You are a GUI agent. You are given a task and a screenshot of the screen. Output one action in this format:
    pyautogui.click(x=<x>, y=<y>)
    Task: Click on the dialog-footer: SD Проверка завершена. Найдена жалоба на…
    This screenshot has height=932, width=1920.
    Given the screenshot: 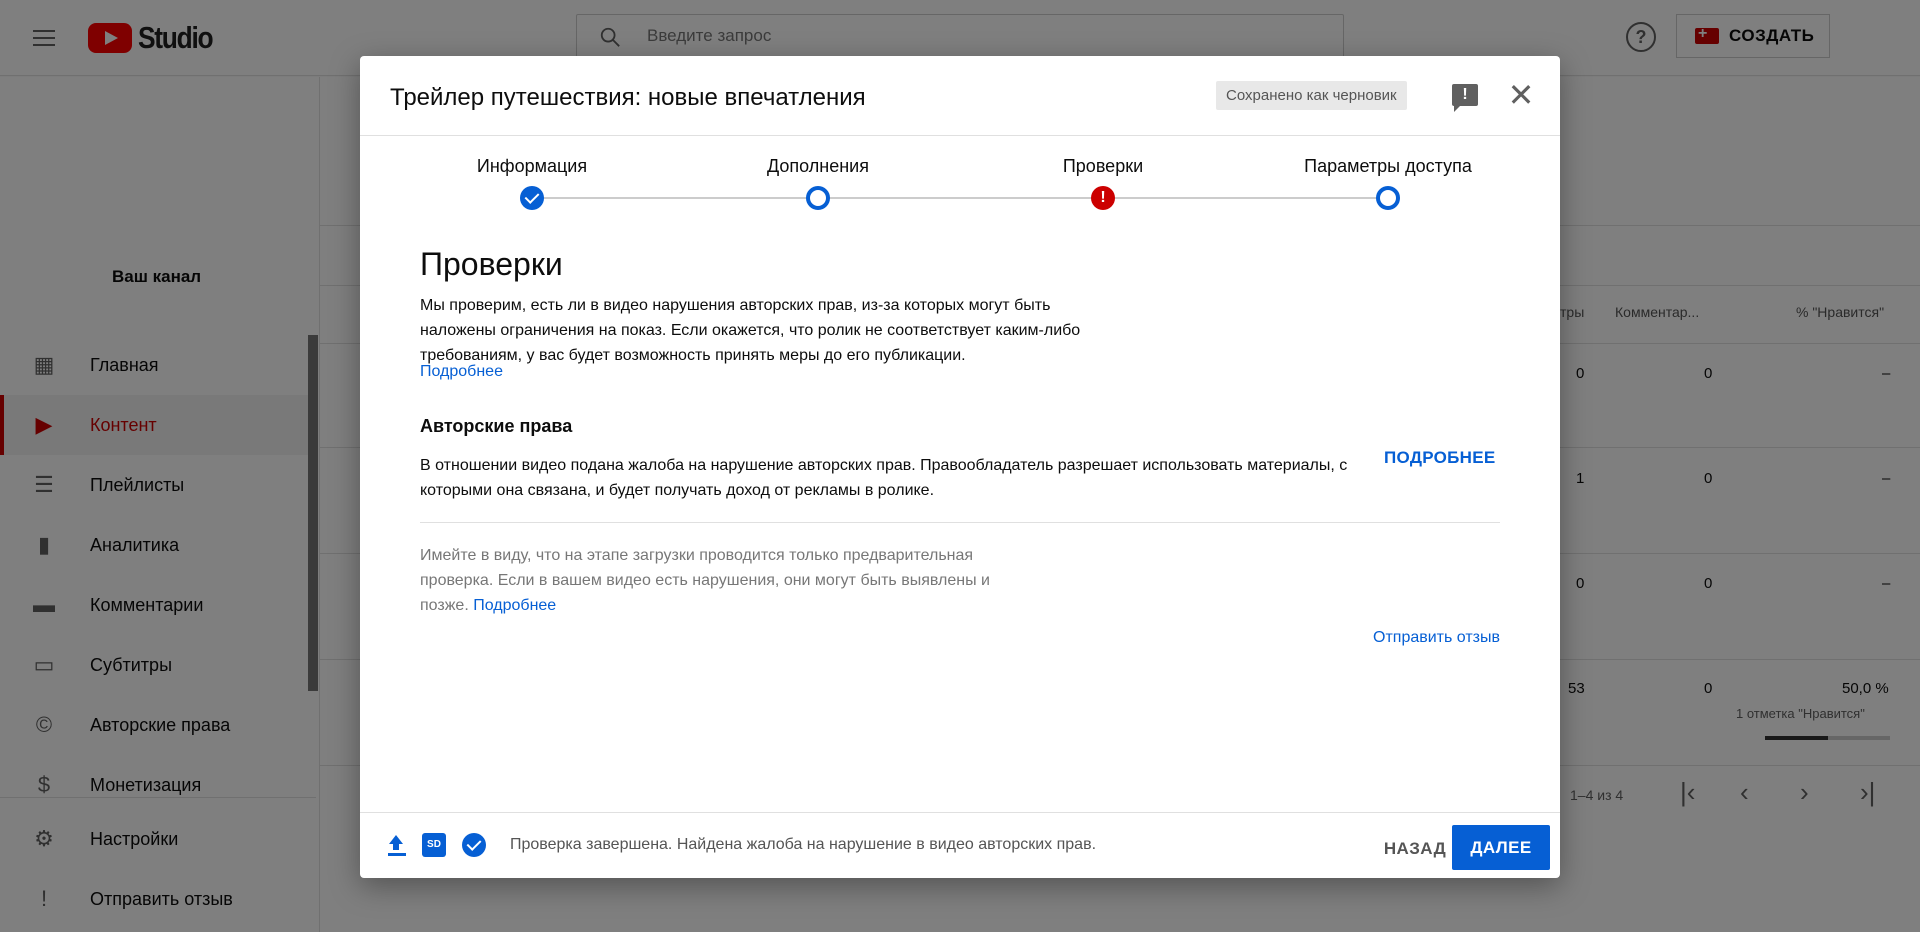 What is the action you would take?
    pyautogui.click(x=960, y=845)
    